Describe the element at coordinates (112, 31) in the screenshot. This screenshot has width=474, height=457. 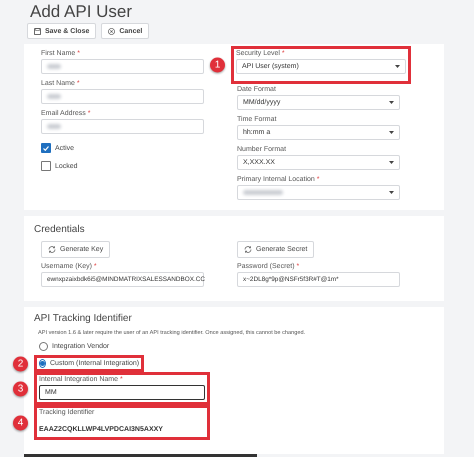
I see `close-icon` at that location.